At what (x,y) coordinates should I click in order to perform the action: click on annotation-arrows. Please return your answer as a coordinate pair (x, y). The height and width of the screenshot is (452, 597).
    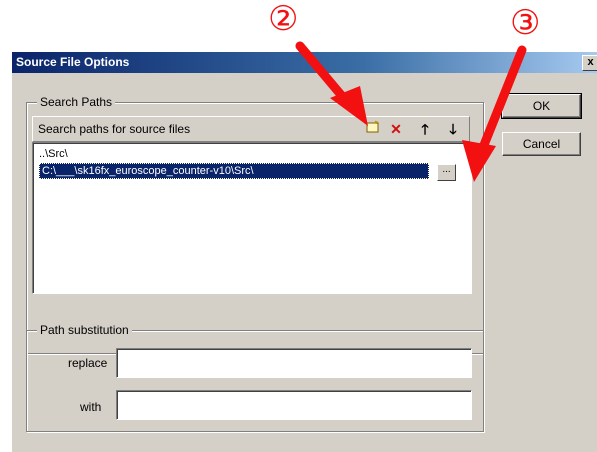
    Looking at the image, I should click on (411, 111).